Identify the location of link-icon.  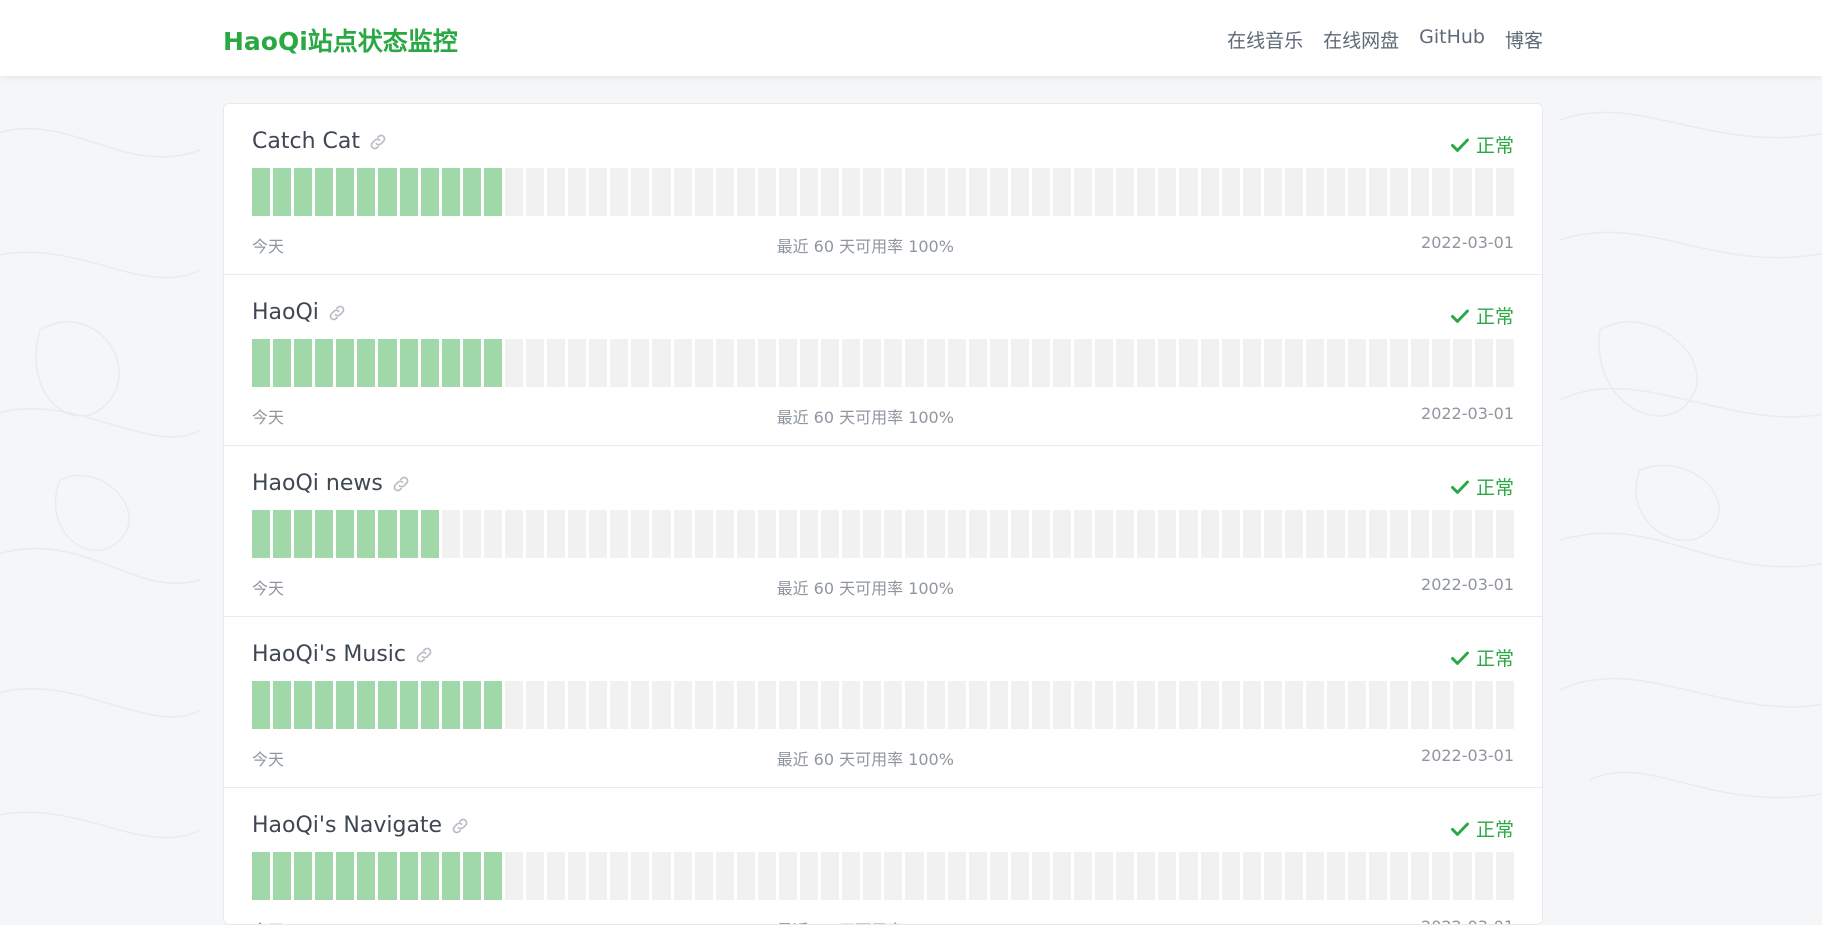
(401, 484).